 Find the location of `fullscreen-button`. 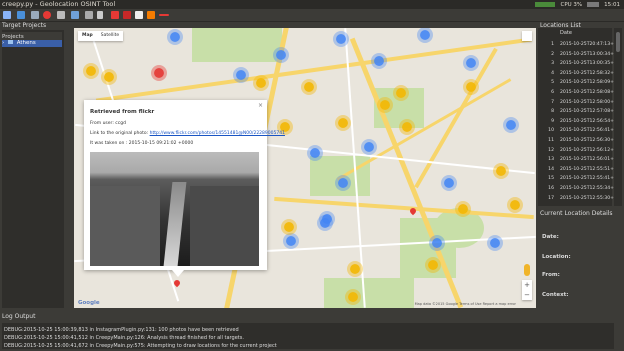

fullscreen-button is located at coordinates (527, 36).